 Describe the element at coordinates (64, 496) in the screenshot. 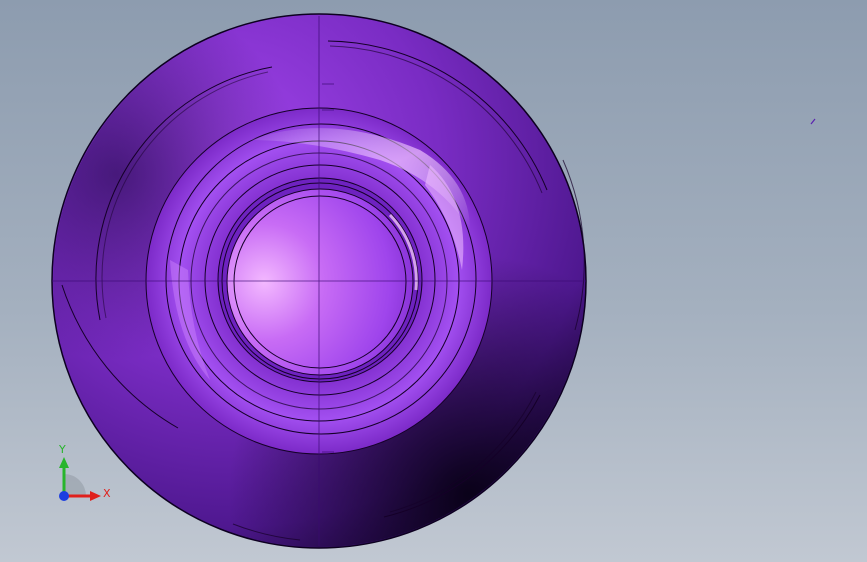

I see `z-axis-dot` at that location.